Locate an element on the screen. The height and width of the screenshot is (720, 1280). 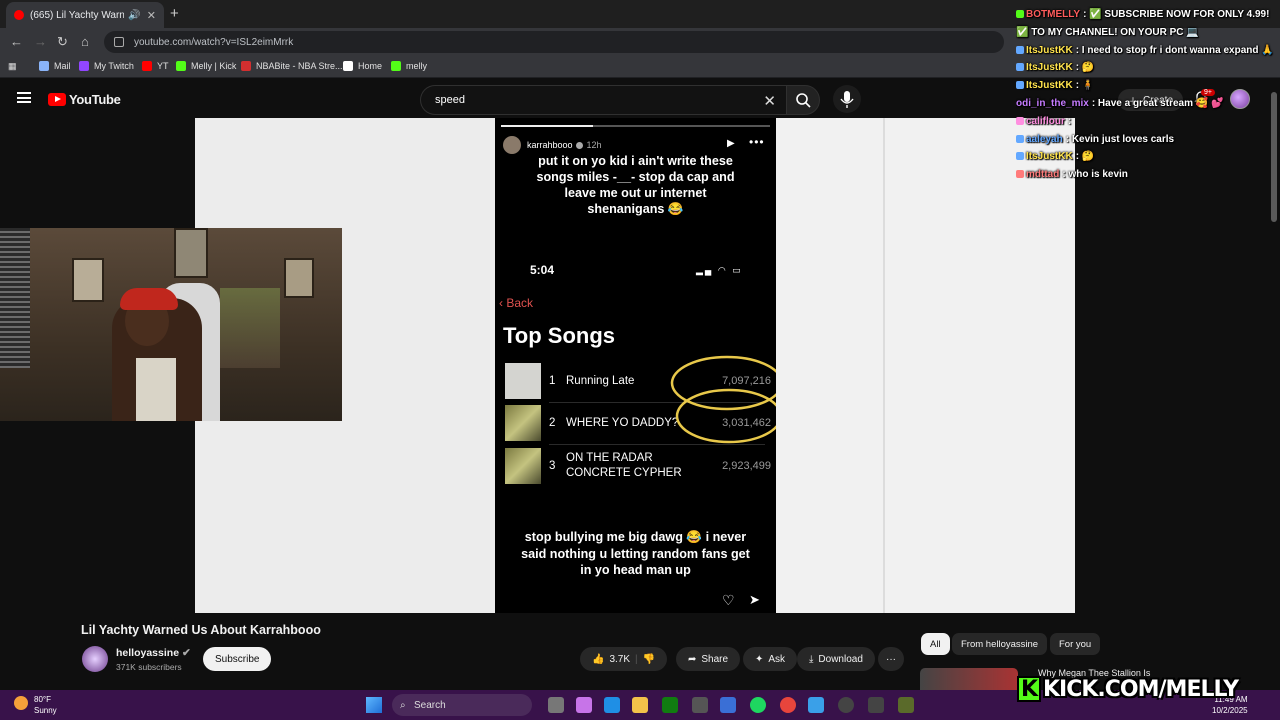
share-button: ➦ Share is located at coordinates (708, 659).